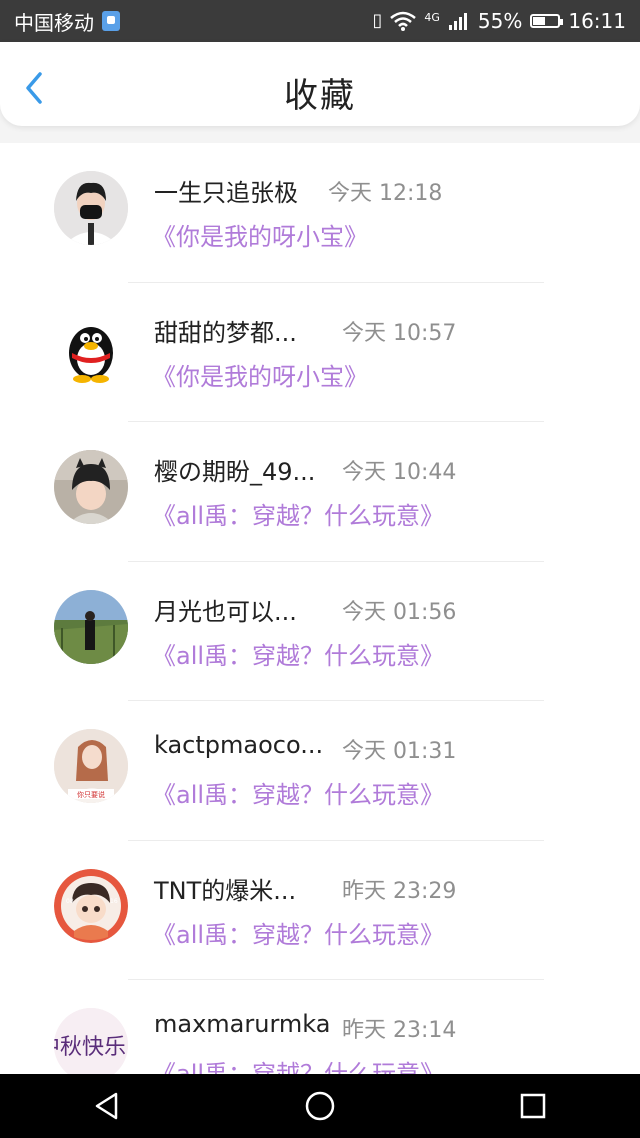 This screenshot has height=1138, width=640. Describe the element at coordinates (403, 21) in the screenshot. I see `wifi-icon` at that location.